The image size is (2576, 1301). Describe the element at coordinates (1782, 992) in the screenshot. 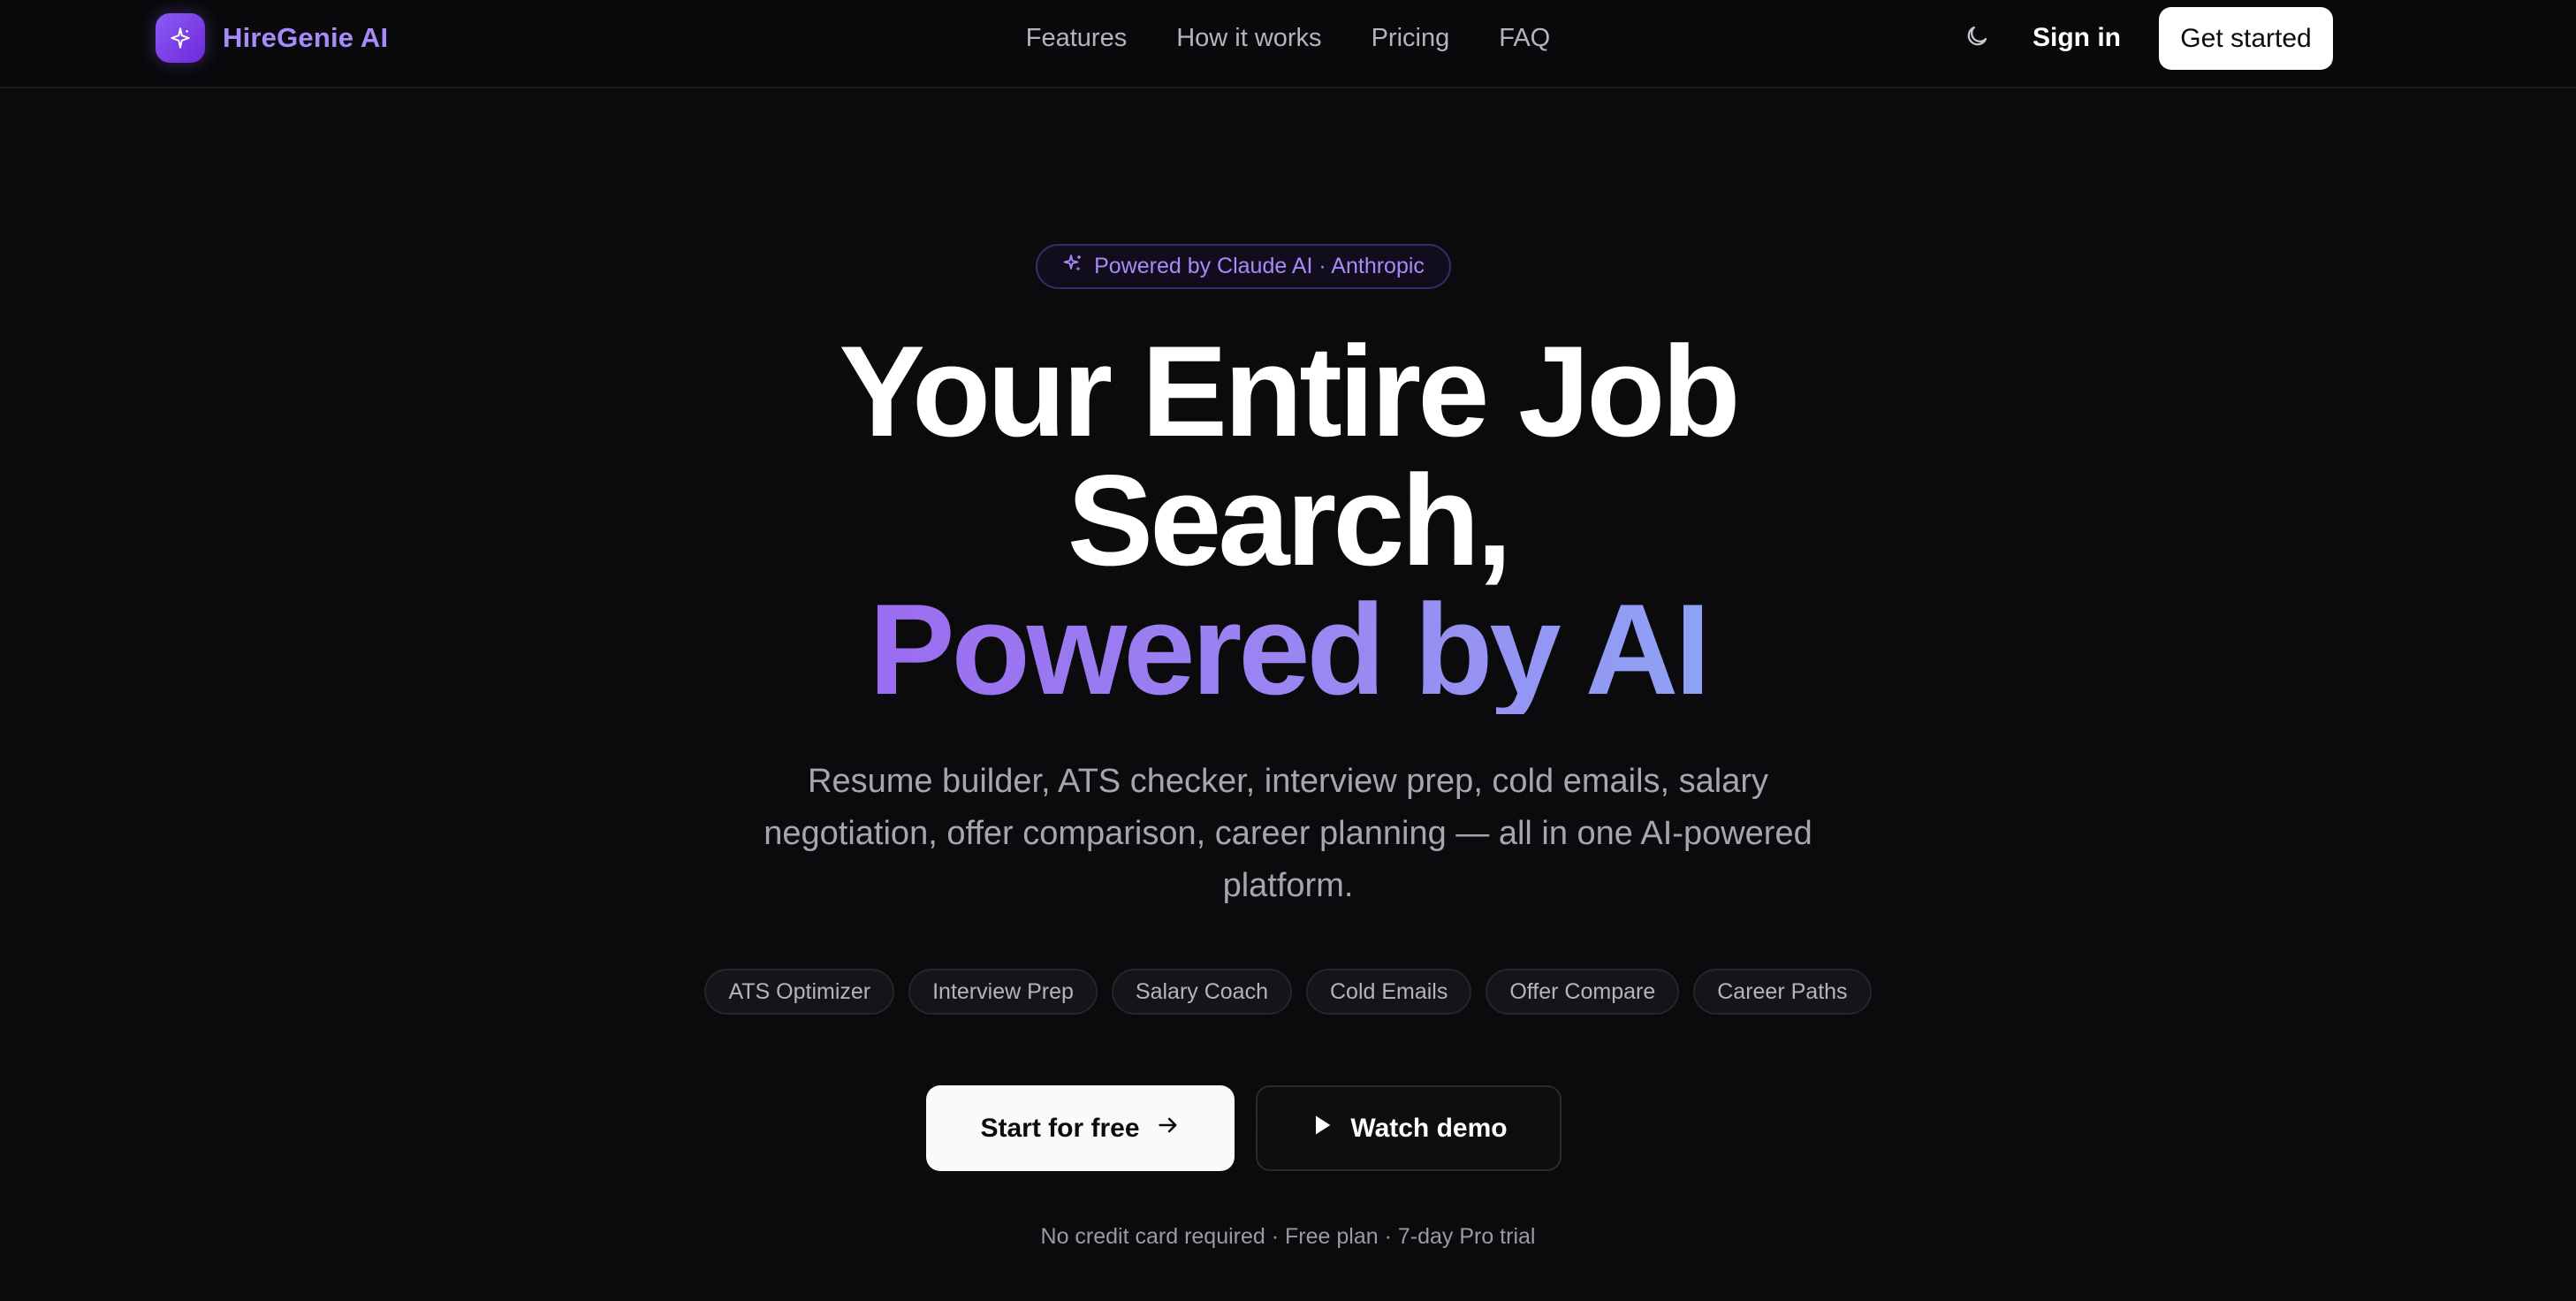

I see `chip-career-paths: Career Paths` at that location.